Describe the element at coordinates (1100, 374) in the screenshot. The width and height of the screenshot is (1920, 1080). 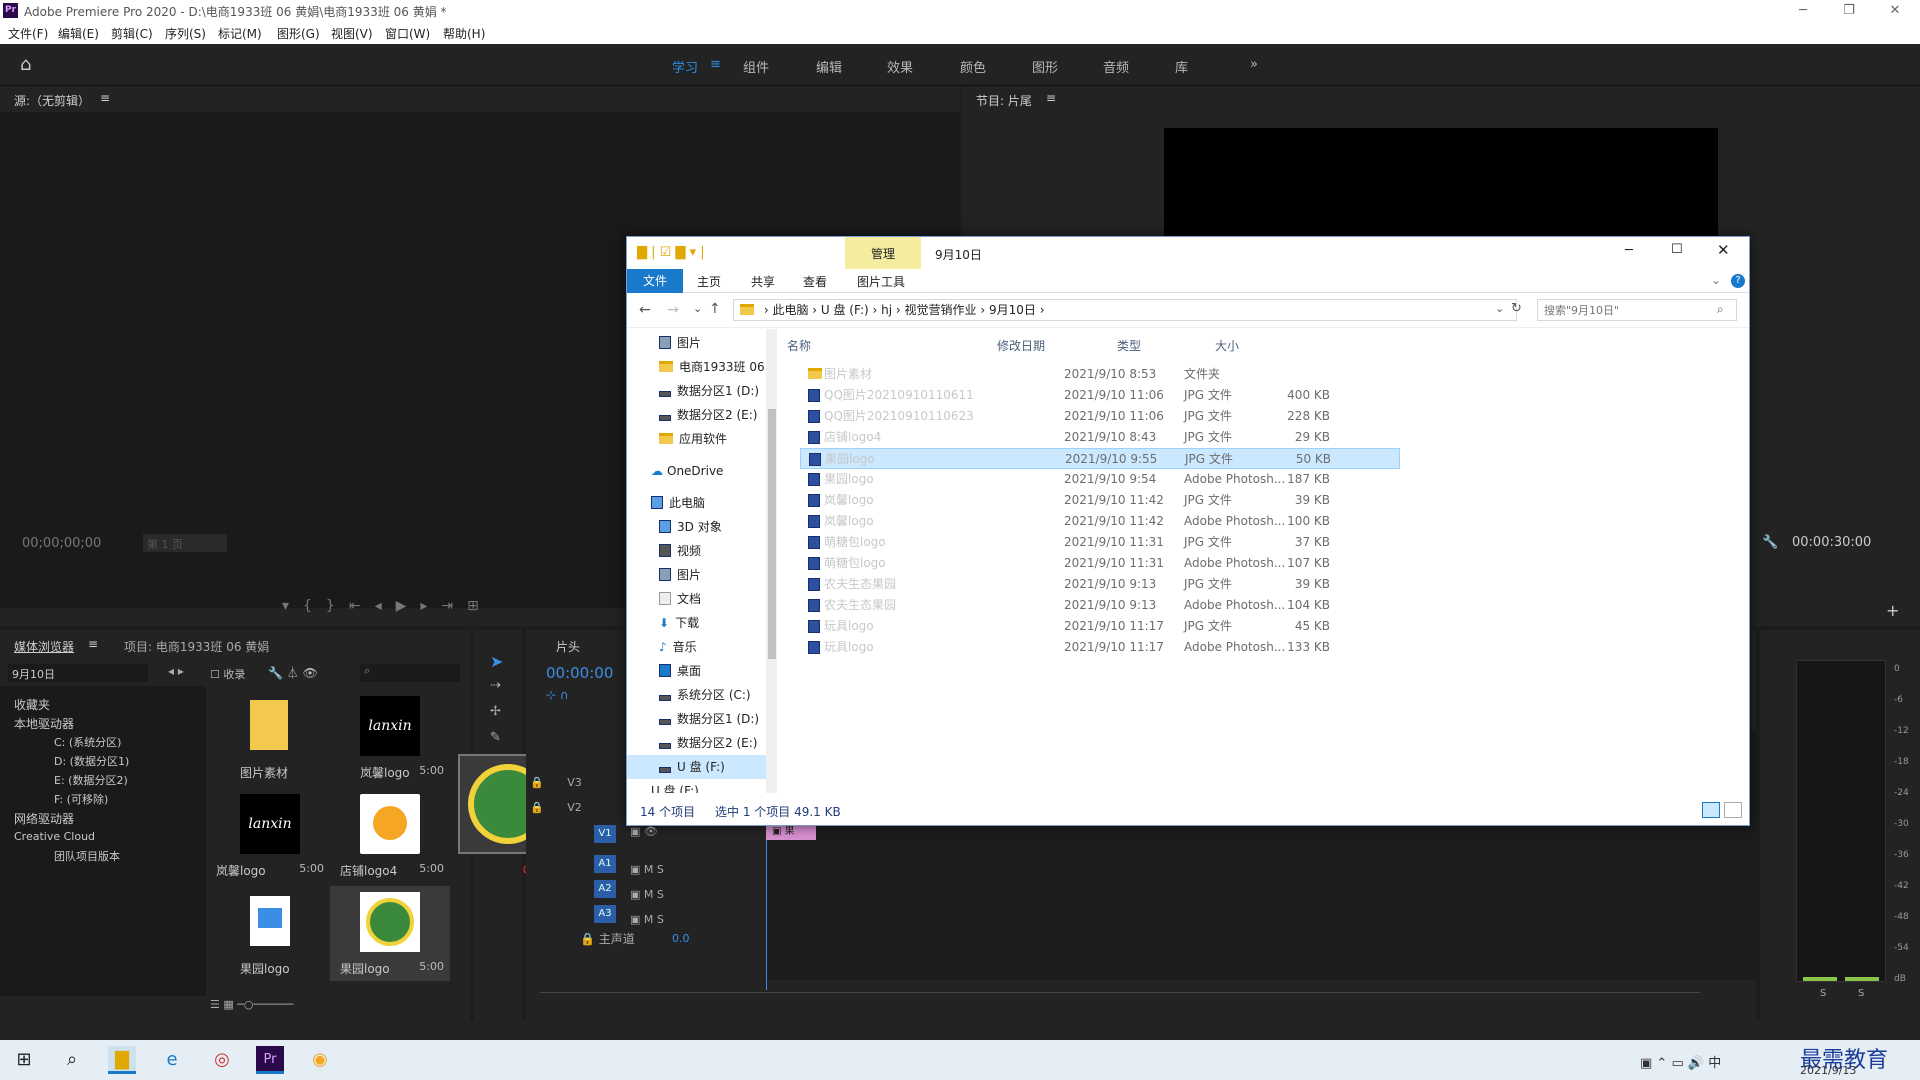
I see `file-row: 图片素材 2021/9/10 8:53 文件夹` at that location.